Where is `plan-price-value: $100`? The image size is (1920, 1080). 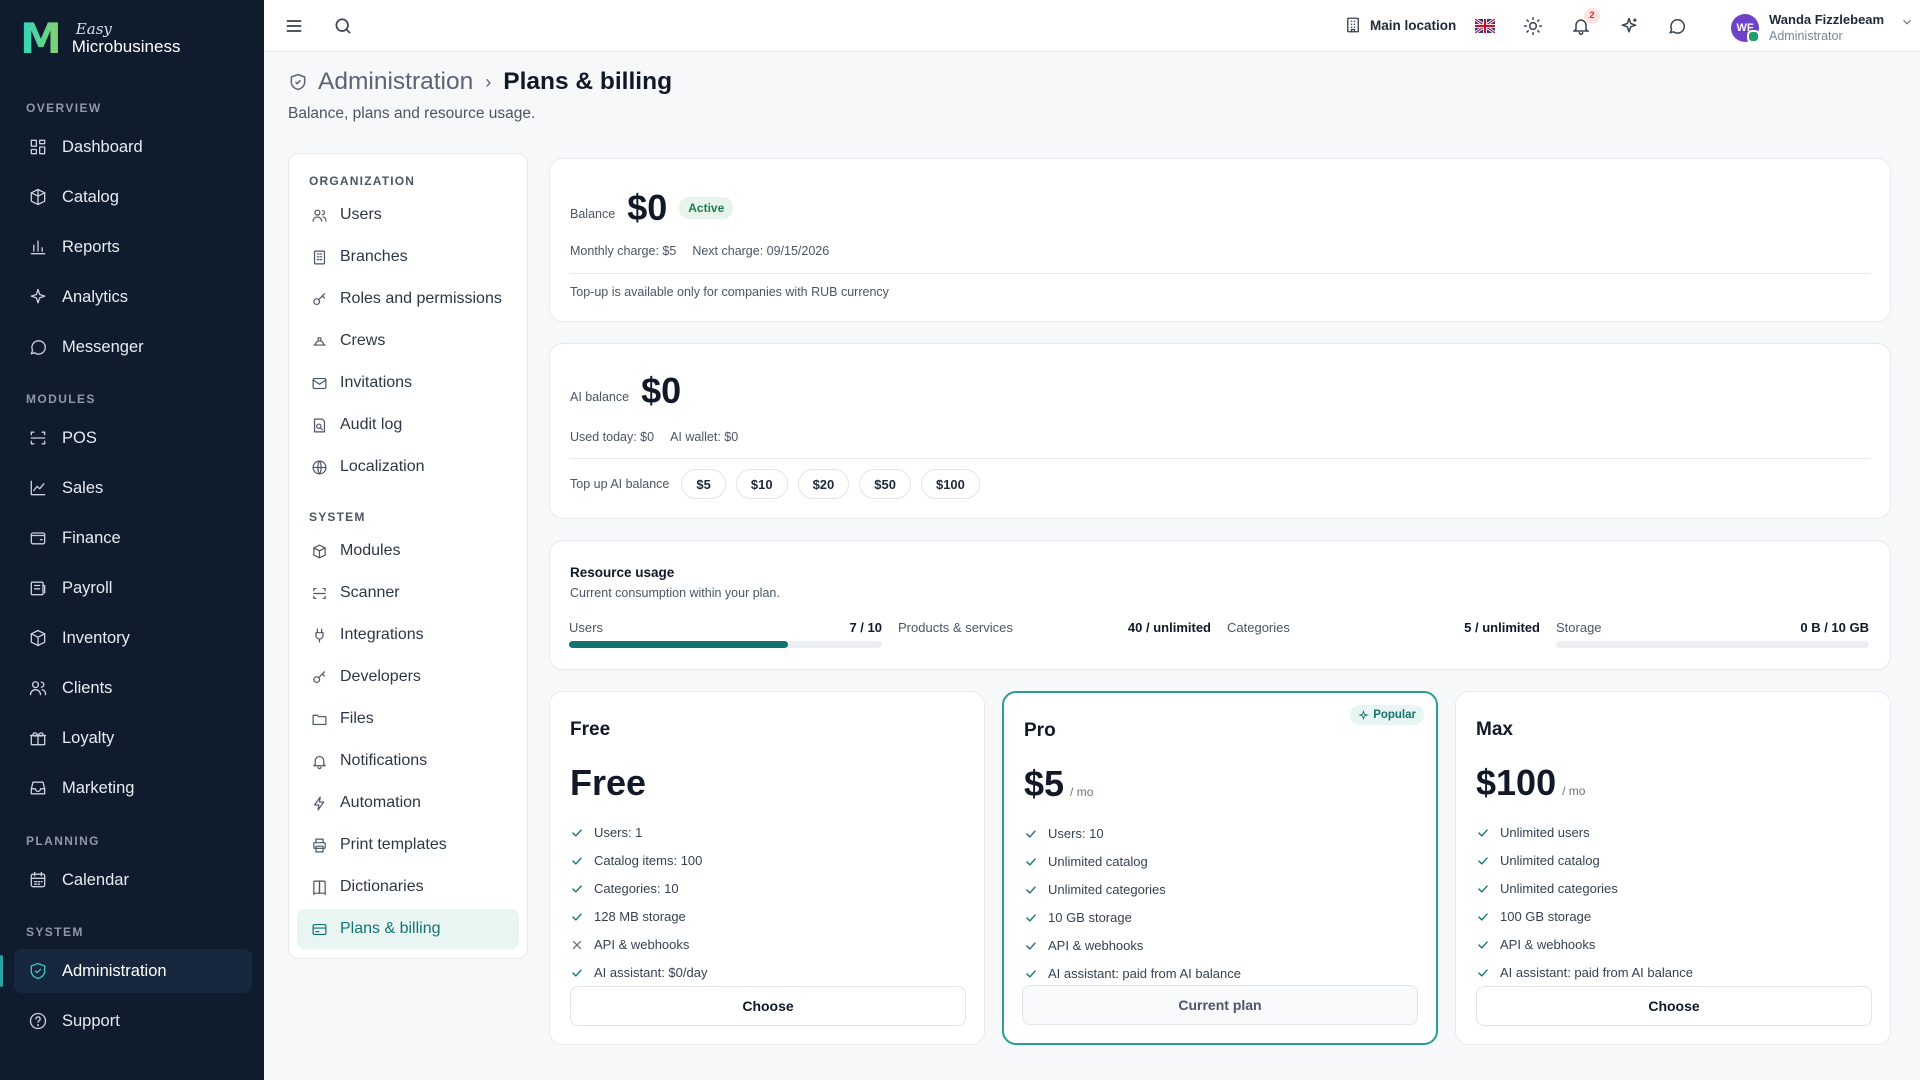 plan-price-value: $100 is located at coordinates (1516, 782).